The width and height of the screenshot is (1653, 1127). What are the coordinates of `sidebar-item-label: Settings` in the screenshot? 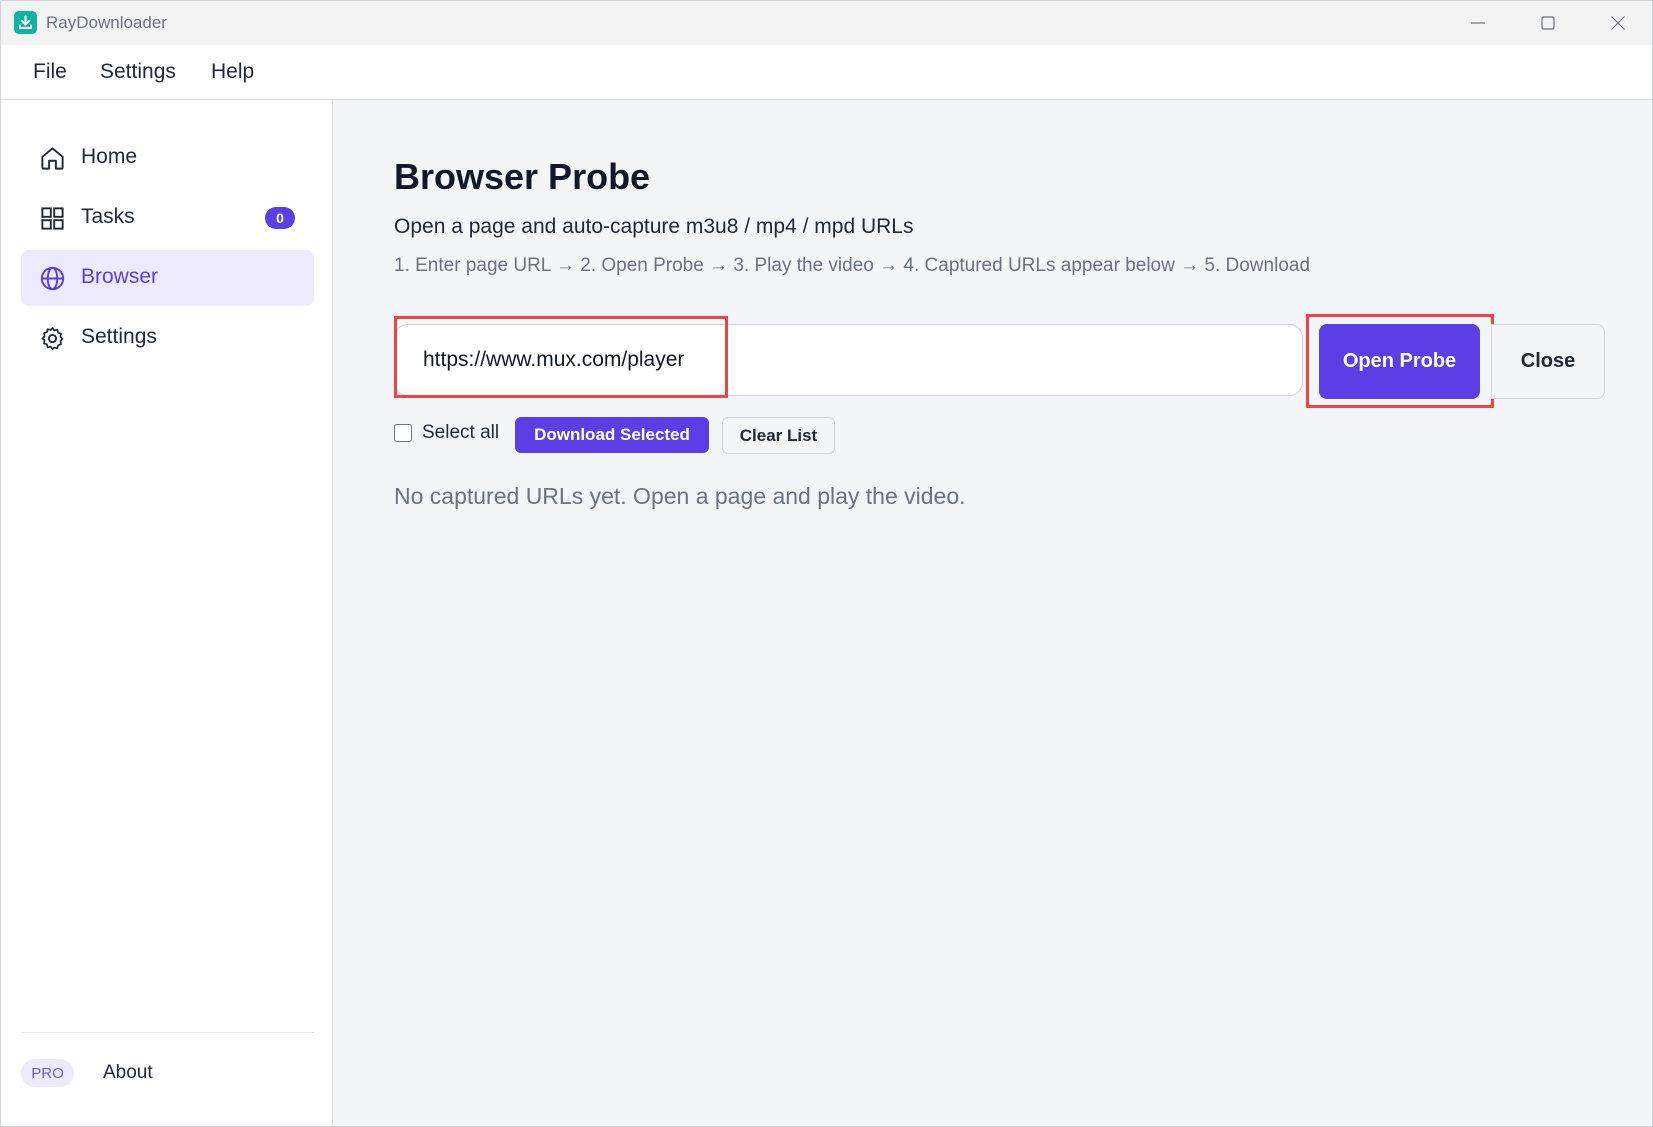 It's located at (119, 336).